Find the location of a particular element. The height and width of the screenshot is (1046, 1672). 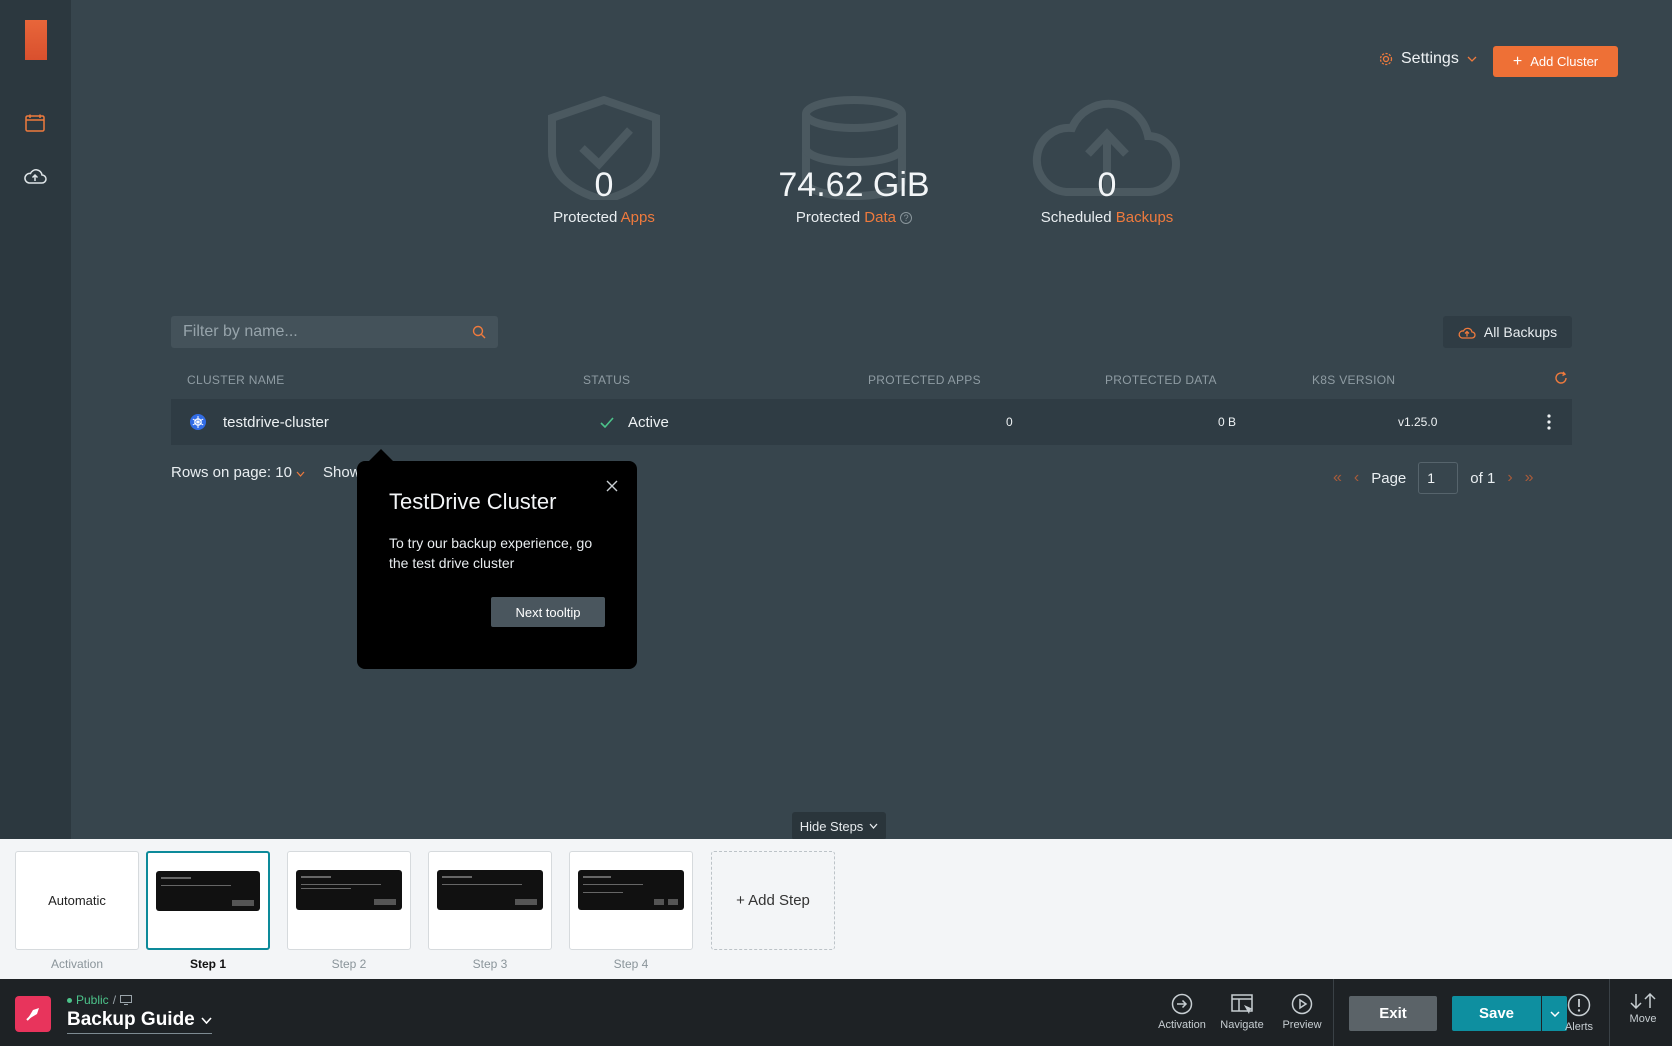

all-backups-button: All Backups is located at coordinates (1507, 332).